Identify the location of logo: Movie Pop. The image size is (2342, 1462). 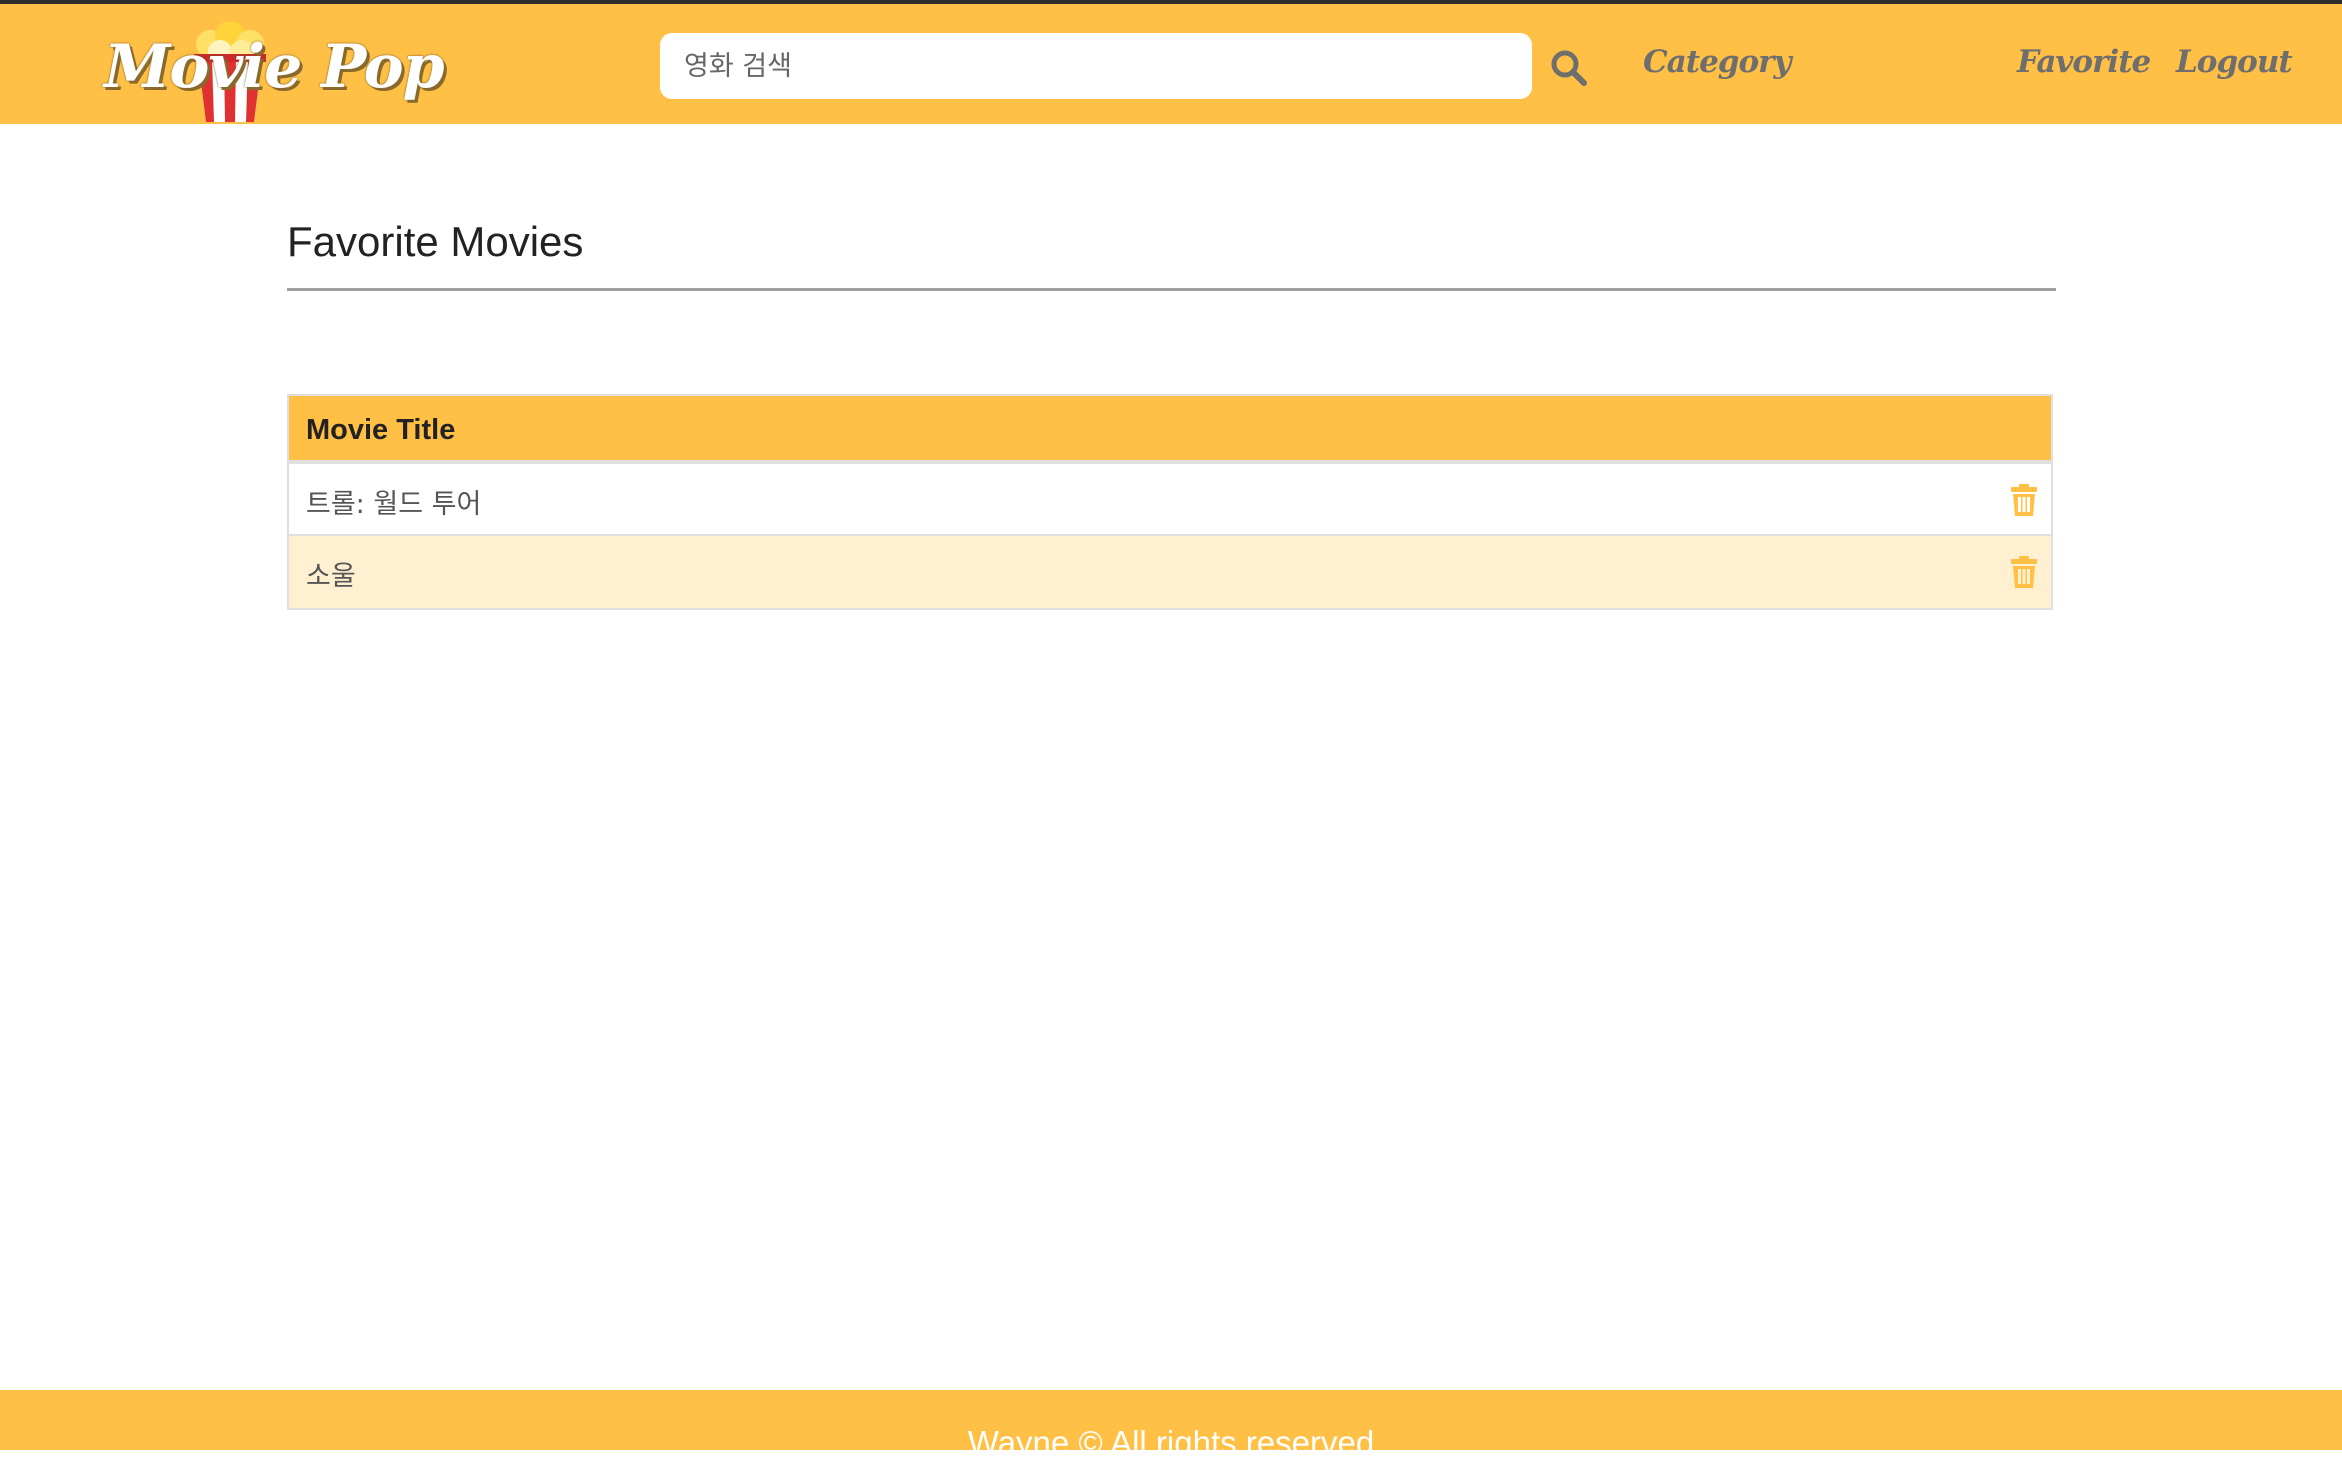
(272, 67).